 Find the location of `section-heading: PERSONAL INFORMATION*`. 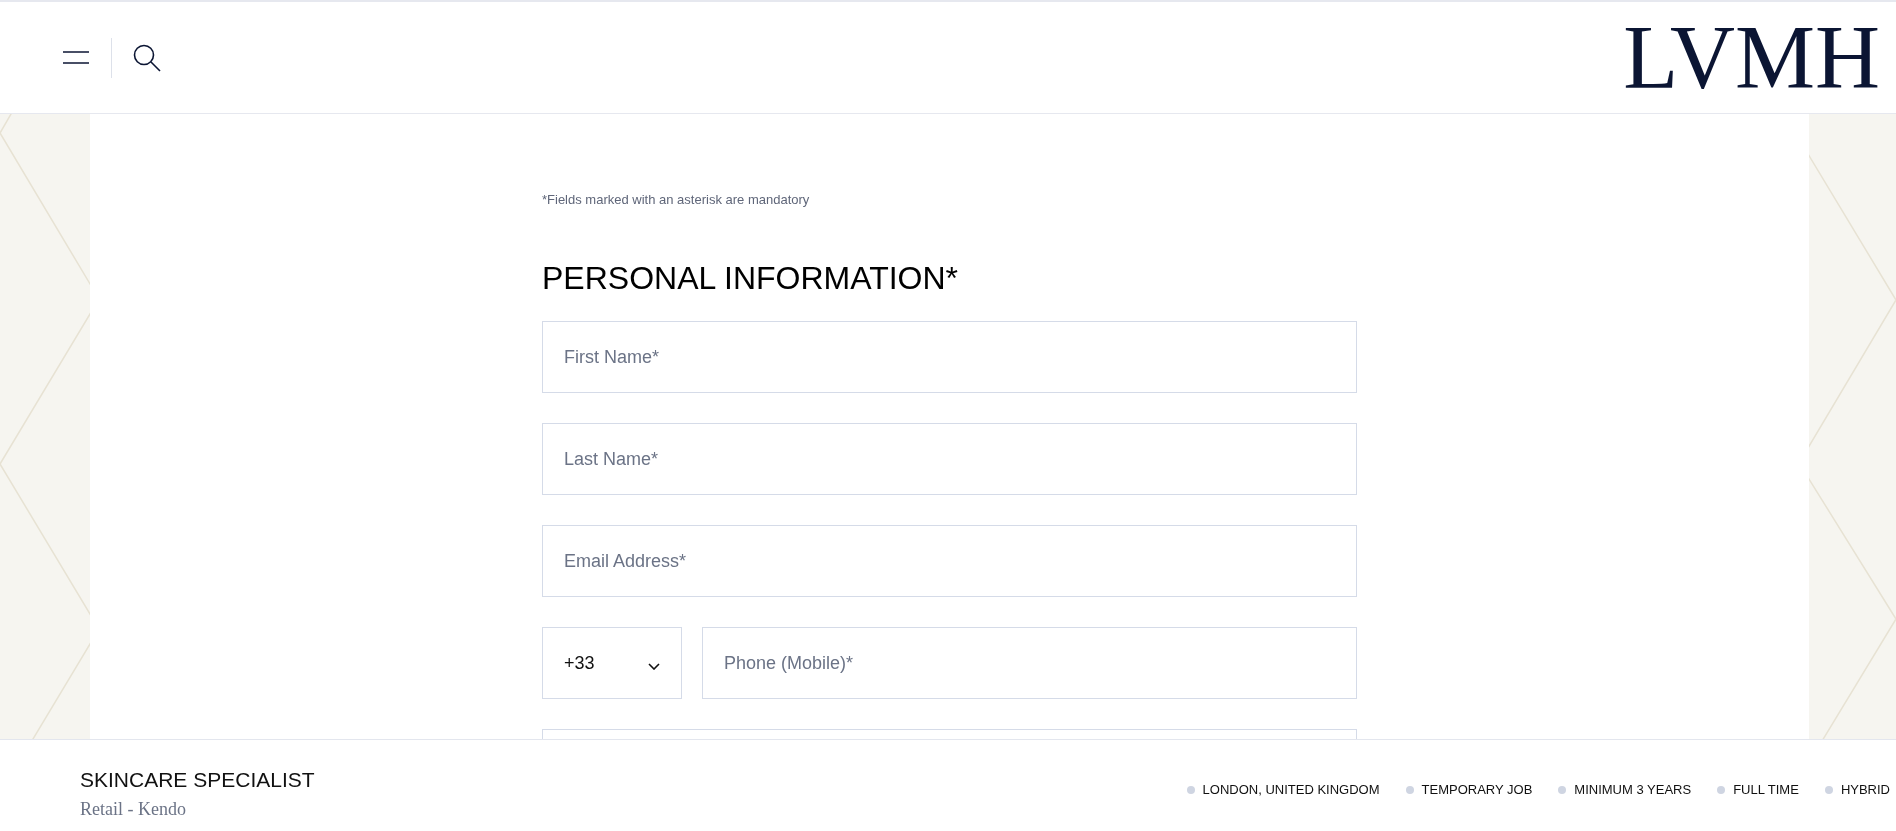

section-heading: PERSONAL INFORMATION* is located at coordinates (751, 278).